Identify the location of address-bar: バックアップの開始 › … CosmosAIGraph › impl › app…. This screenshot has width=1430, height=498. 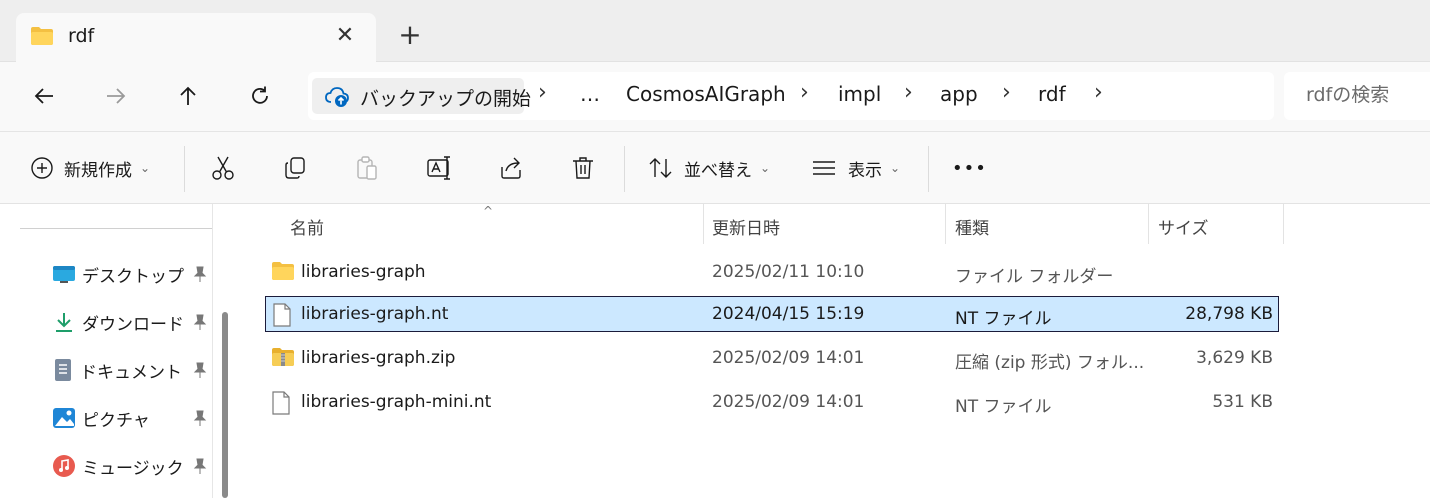
(791, 96).